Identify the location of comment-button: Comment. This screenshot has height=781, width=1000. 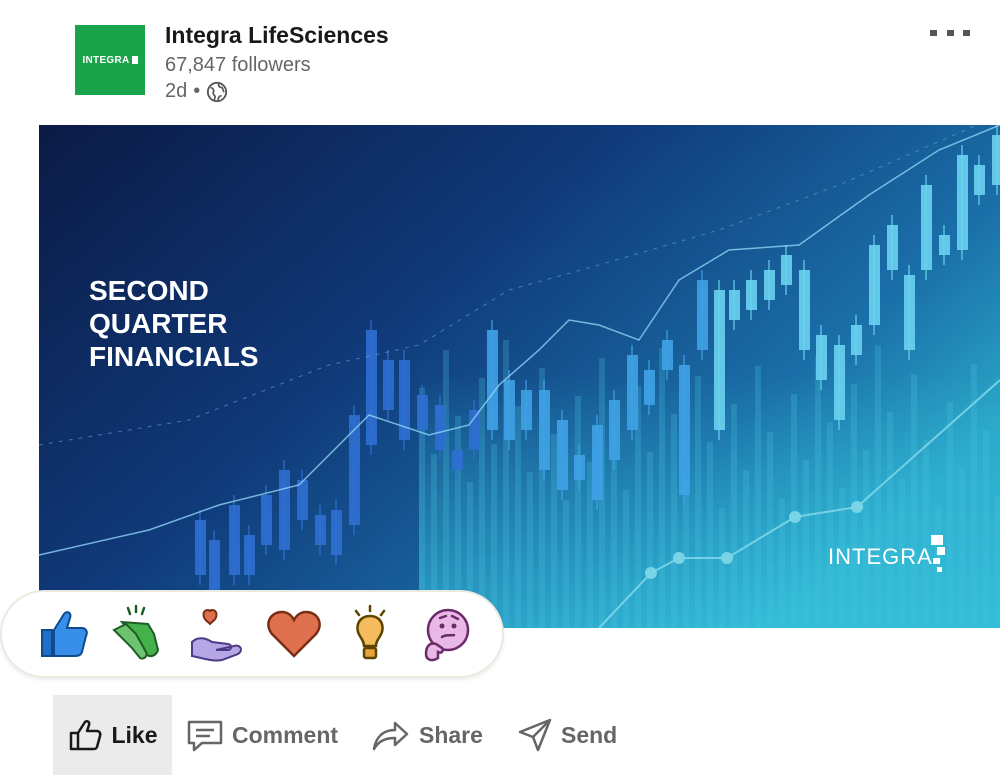
(262, 735).